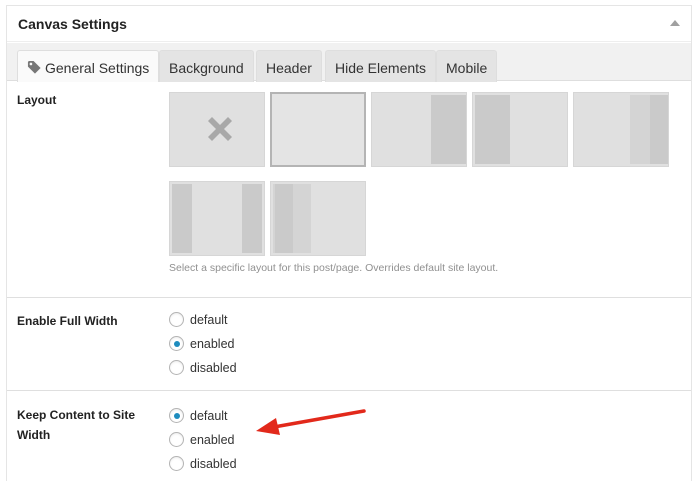 This screenshot has height=481, width=698. Describe the element at coordinates (349, 24) in the screenshot. I see `metabox-header: Canvas Settings` at that location.